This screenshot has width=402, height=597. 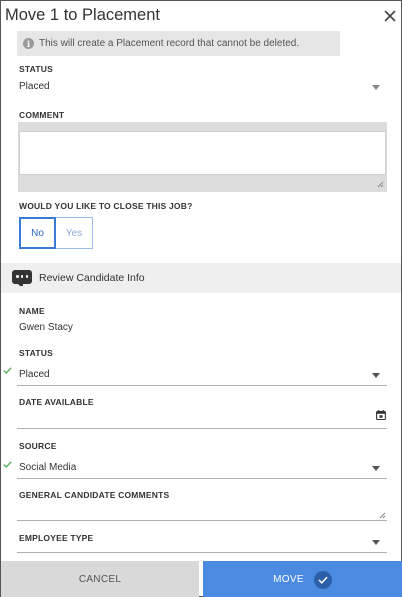 I want to click on review-candidate-section: Review Candidate Info, so click(x=201, y=278).